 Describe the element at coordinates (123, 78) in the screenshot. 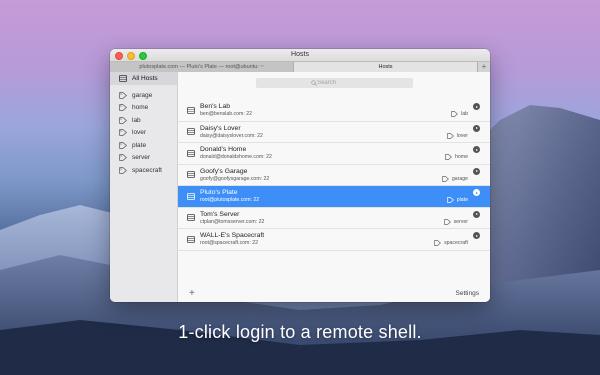

I see `server-stack-icon` at that location.